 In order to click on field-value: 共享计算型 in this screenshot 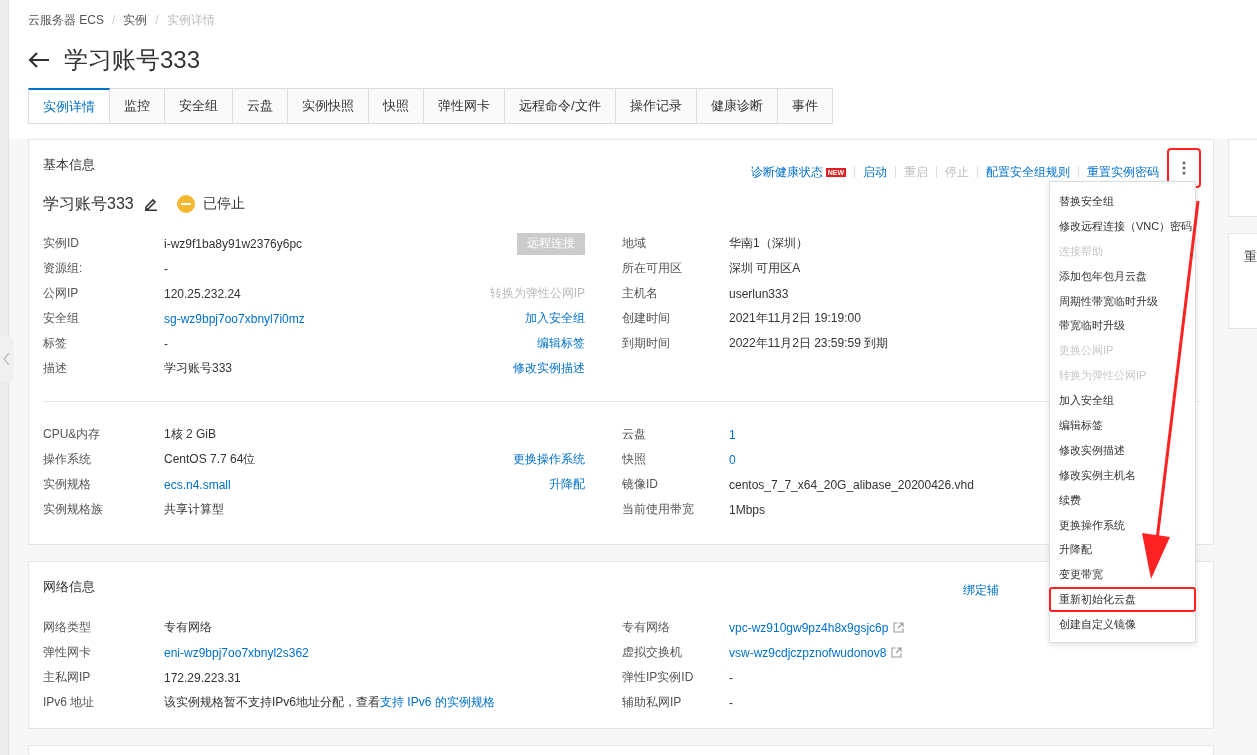, I will do `click(194, 509)`.